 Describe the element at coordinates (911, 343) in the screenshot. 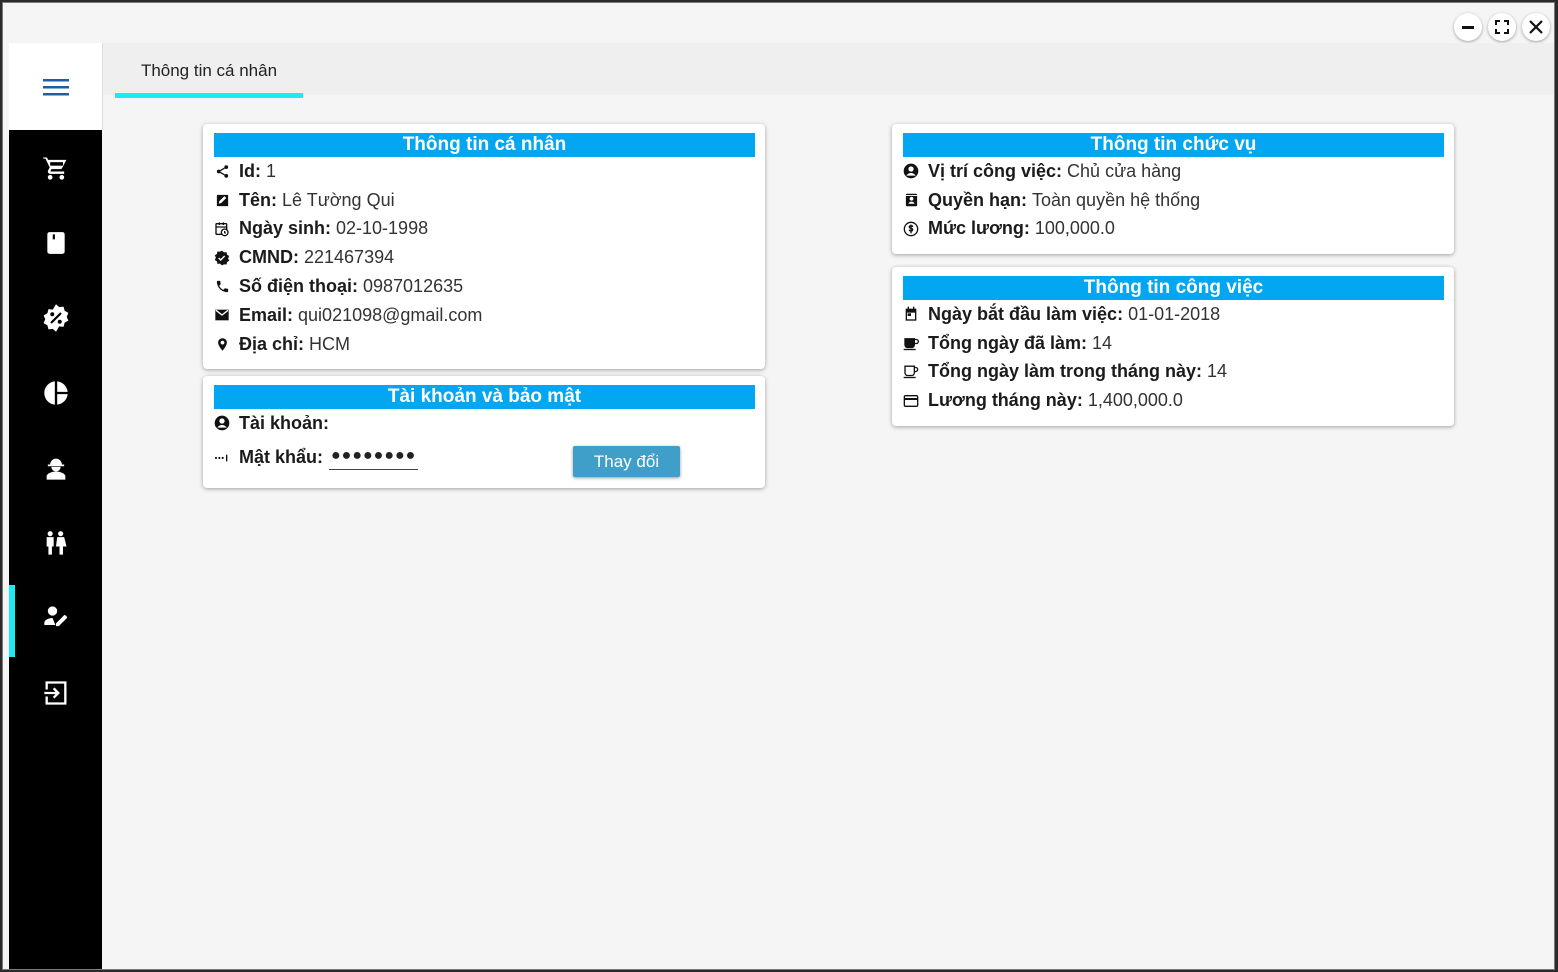

I see `coffee-filled-icon` at that location.